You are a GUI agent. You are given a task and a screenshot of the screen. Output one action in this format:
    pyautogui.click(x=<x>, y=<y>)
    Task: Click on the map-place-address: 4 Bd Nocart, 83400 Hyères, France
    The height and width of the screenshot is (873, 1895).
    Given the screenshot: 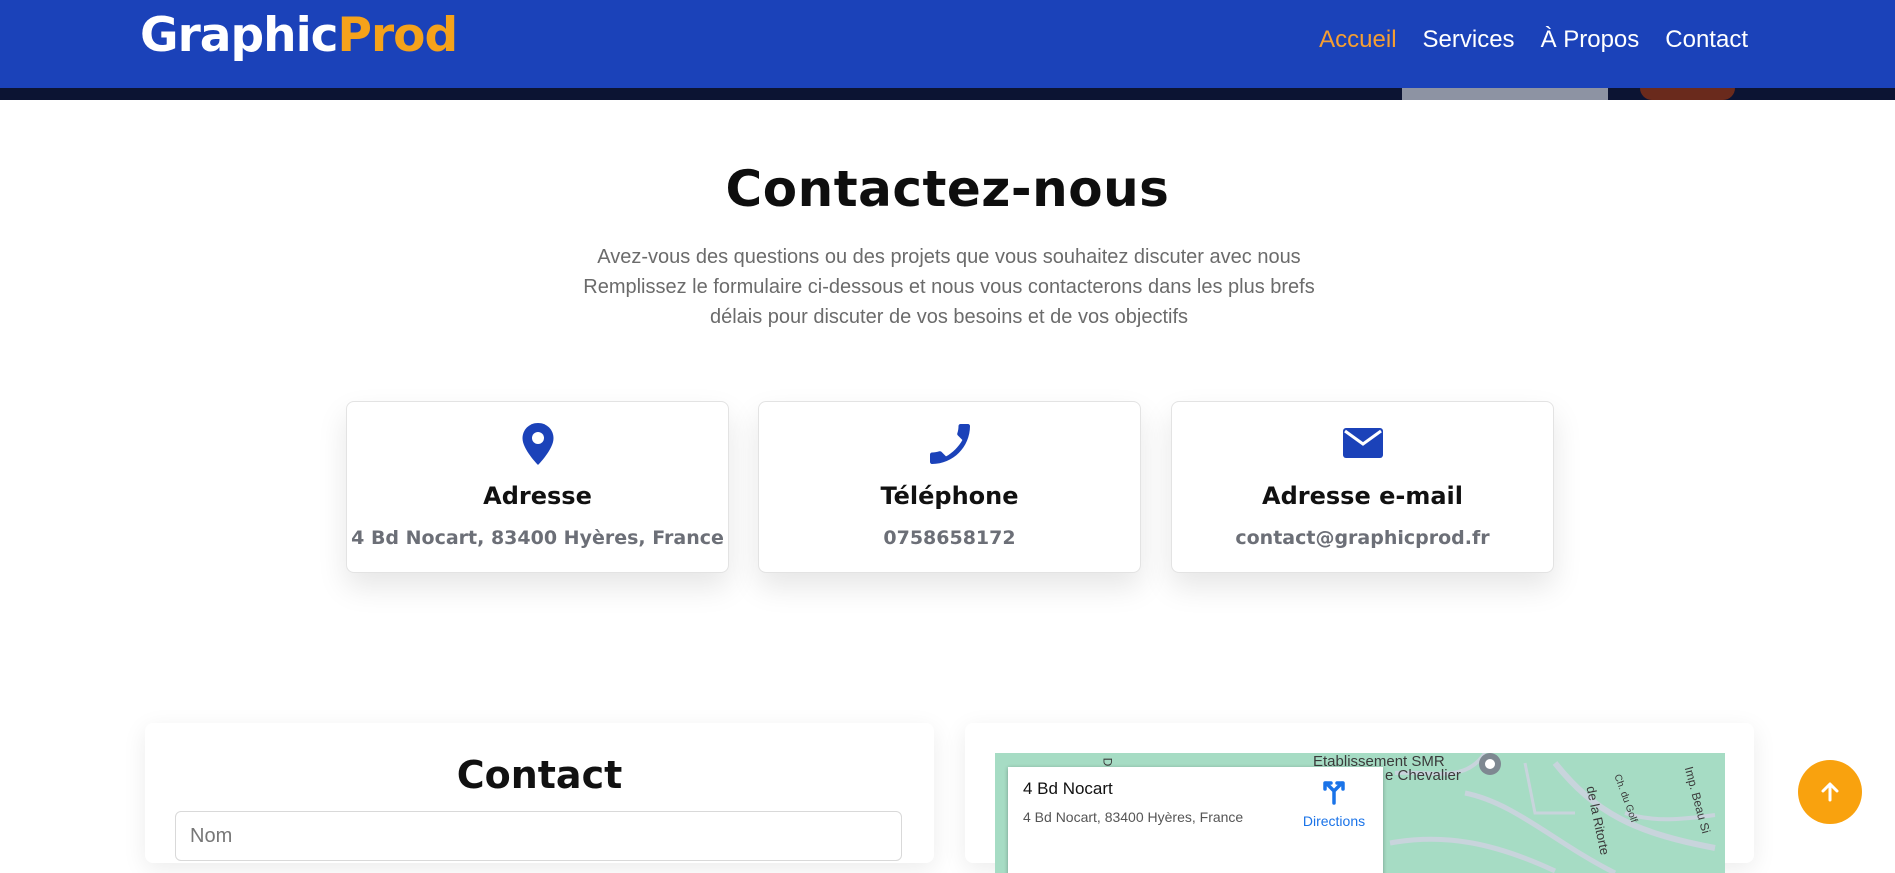 What is the action you would take?
    pyautogui.click(x=1133, y=817)
    